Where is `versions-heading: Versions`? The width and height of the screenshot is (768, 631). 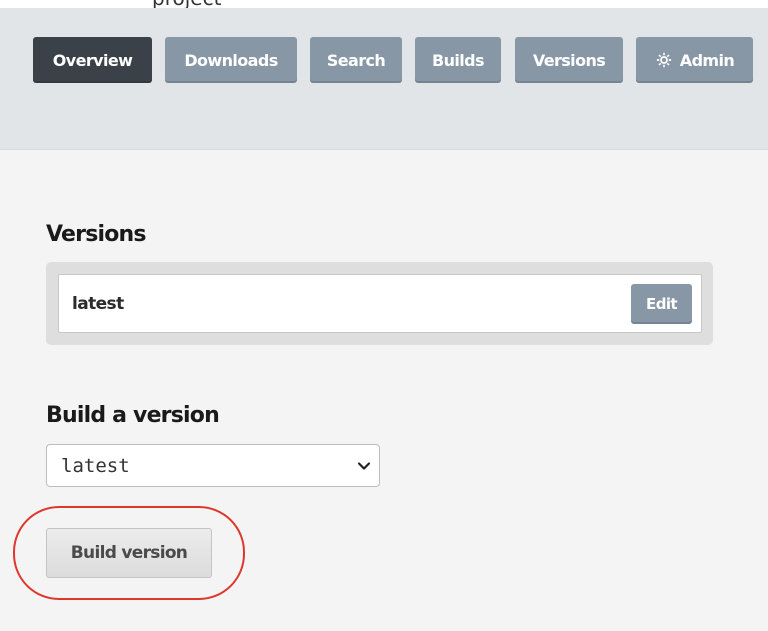 versions-heading: Versions is located at coordinates (96, 234).